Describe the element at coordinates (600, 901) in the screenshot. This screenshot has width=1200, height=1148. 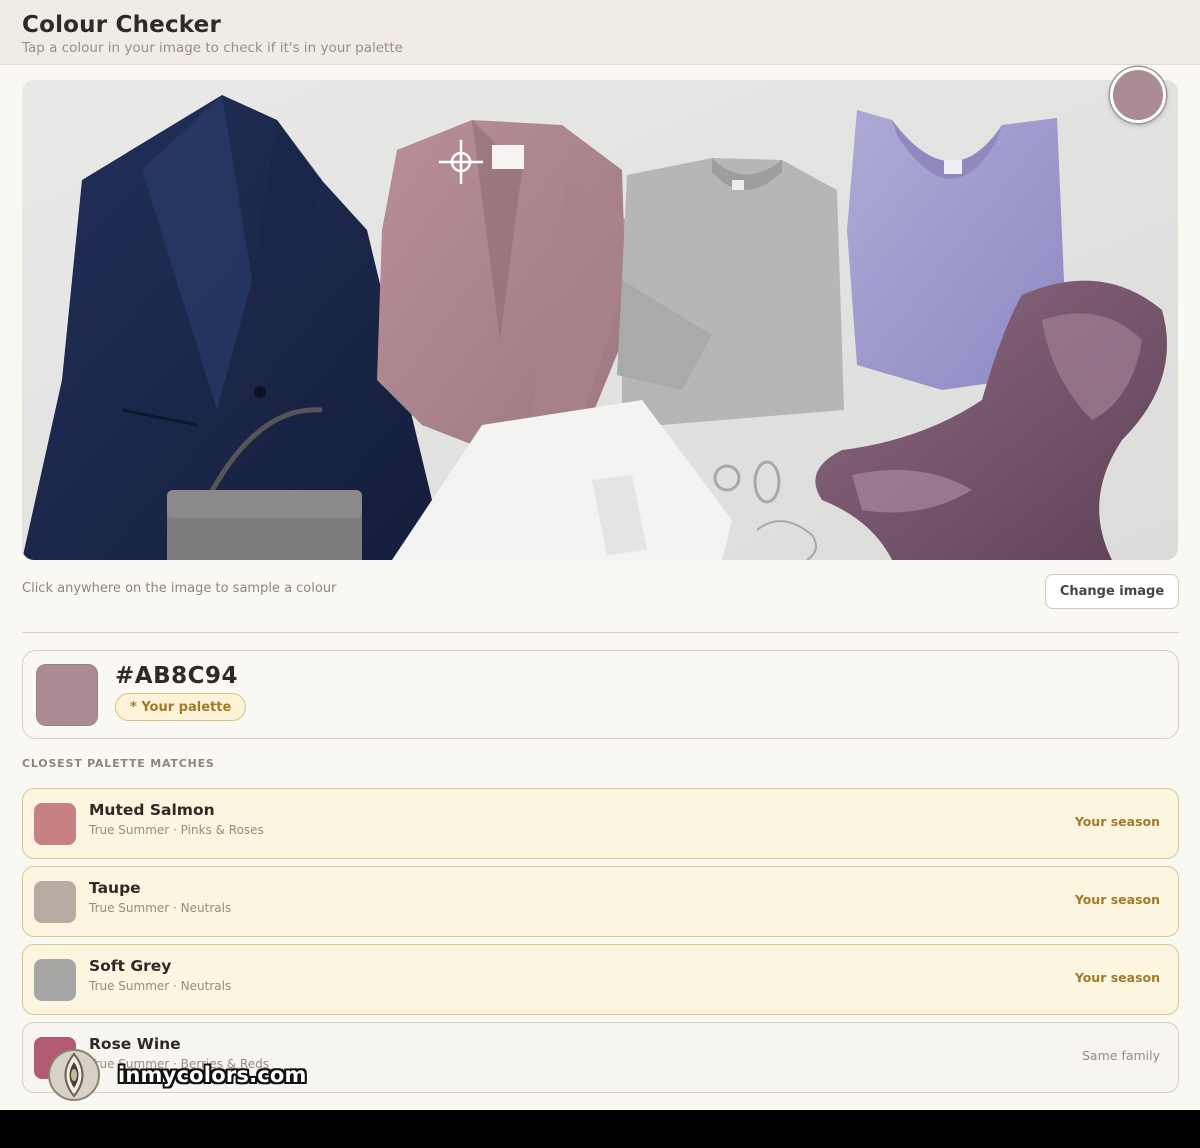
I see `match-item: Taupe True Summer · Neutrals Your season` at that location.